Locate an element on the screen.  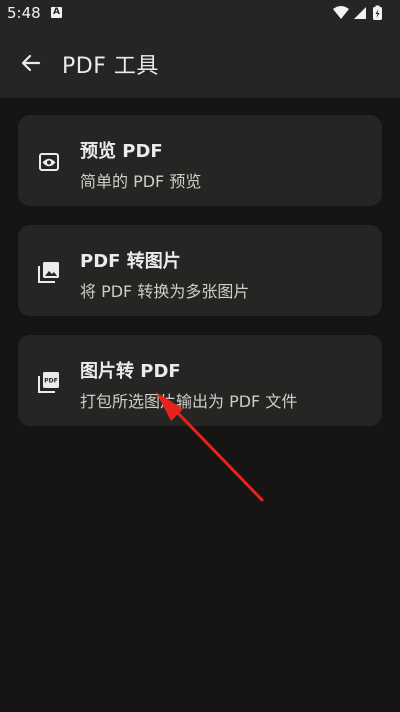
notification-icon: A is located at coordinates (56, 12).